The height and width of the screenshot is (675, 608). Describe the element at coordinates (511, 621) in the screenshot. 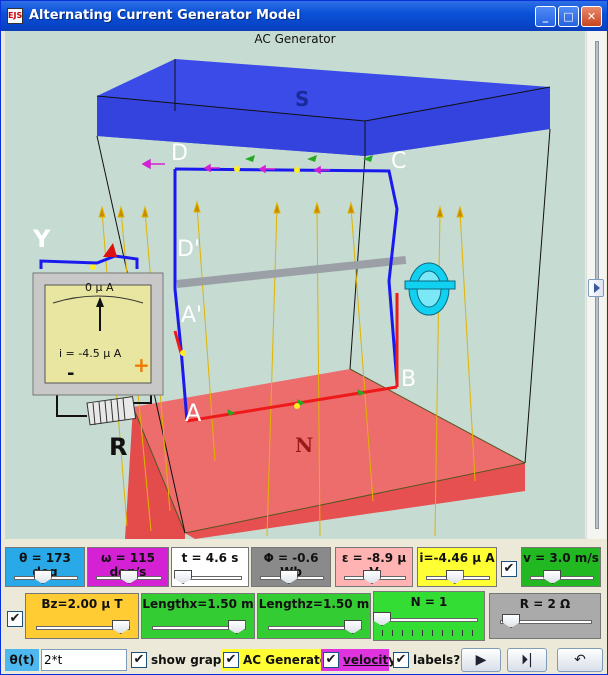

I see `resistance-knob` at that location.